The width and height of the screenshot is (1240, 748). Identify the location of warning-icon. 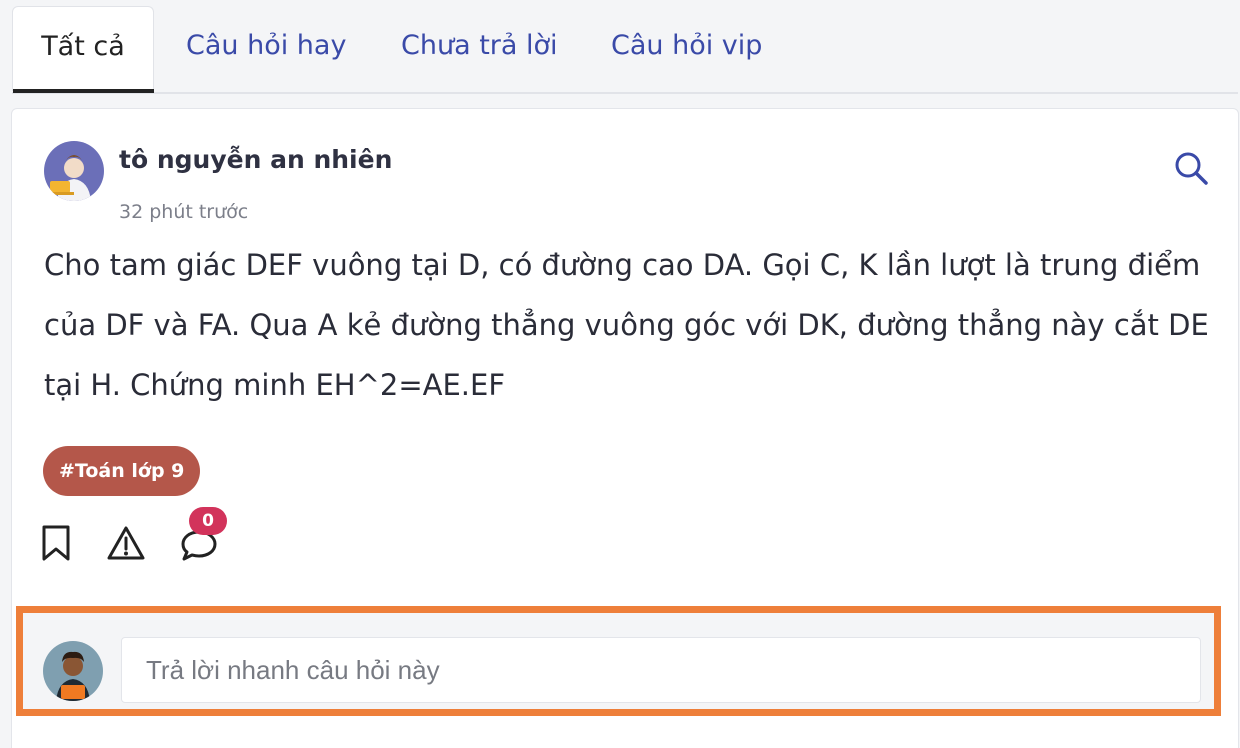
(126, 543).